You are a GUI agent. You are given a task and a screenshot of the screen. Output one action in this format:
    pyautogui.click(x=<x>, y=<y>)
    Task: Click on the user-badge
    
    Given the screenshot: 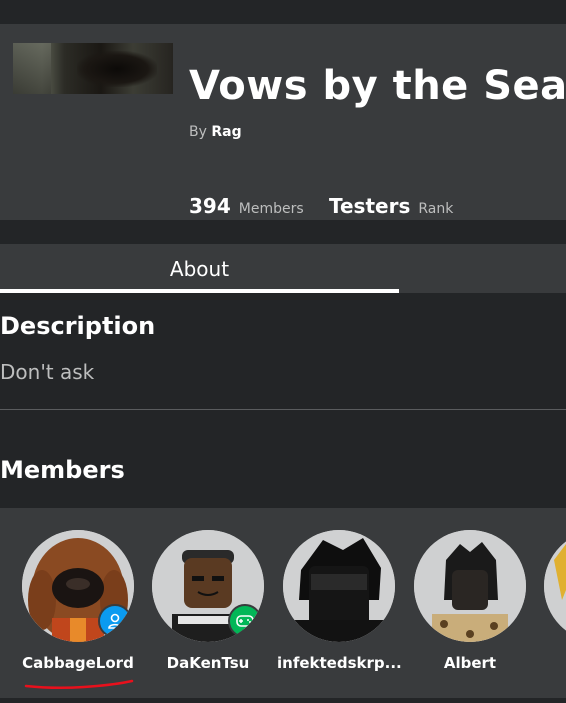 What is the action you would take?
    pyautogui.click(x=115, y=621)
    